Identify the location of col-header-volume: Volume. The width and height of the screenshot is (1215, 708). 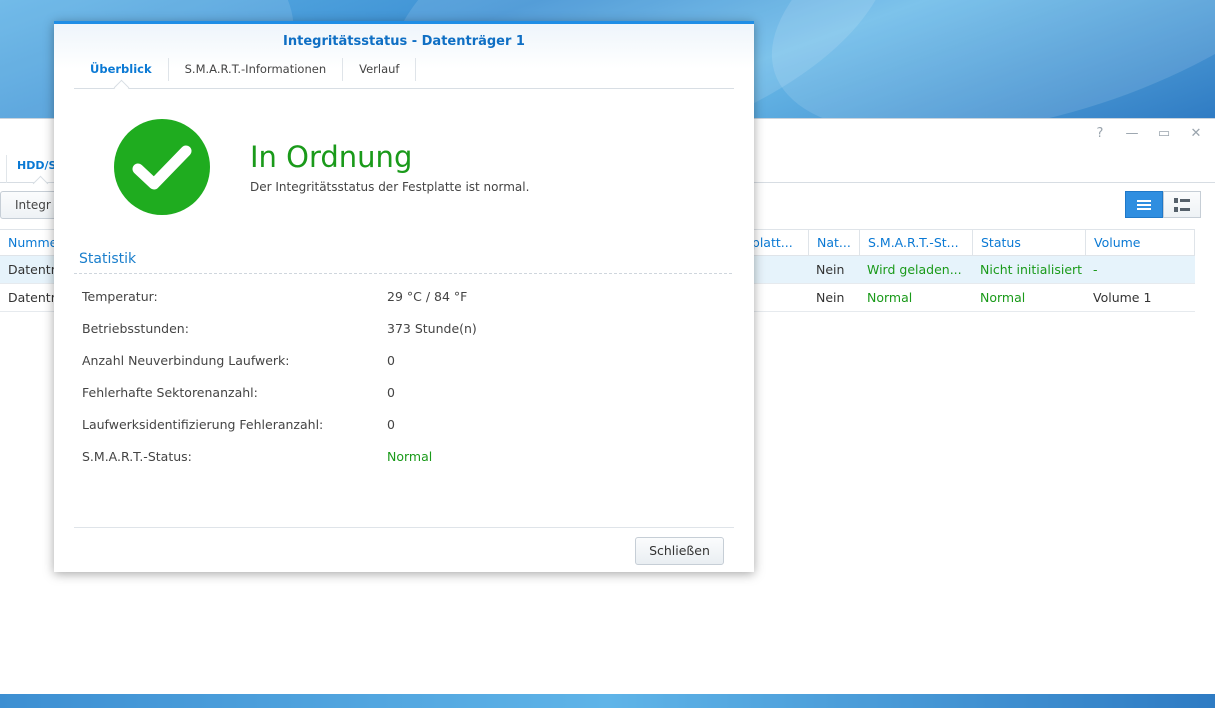
(1140, 242).